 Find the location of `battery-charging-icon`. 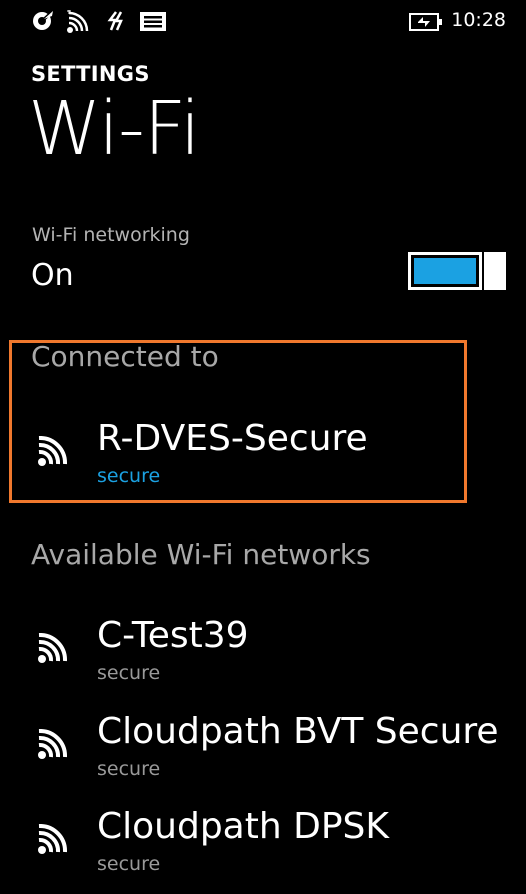

battery-charging-icon is located at coordinates (425, 22).